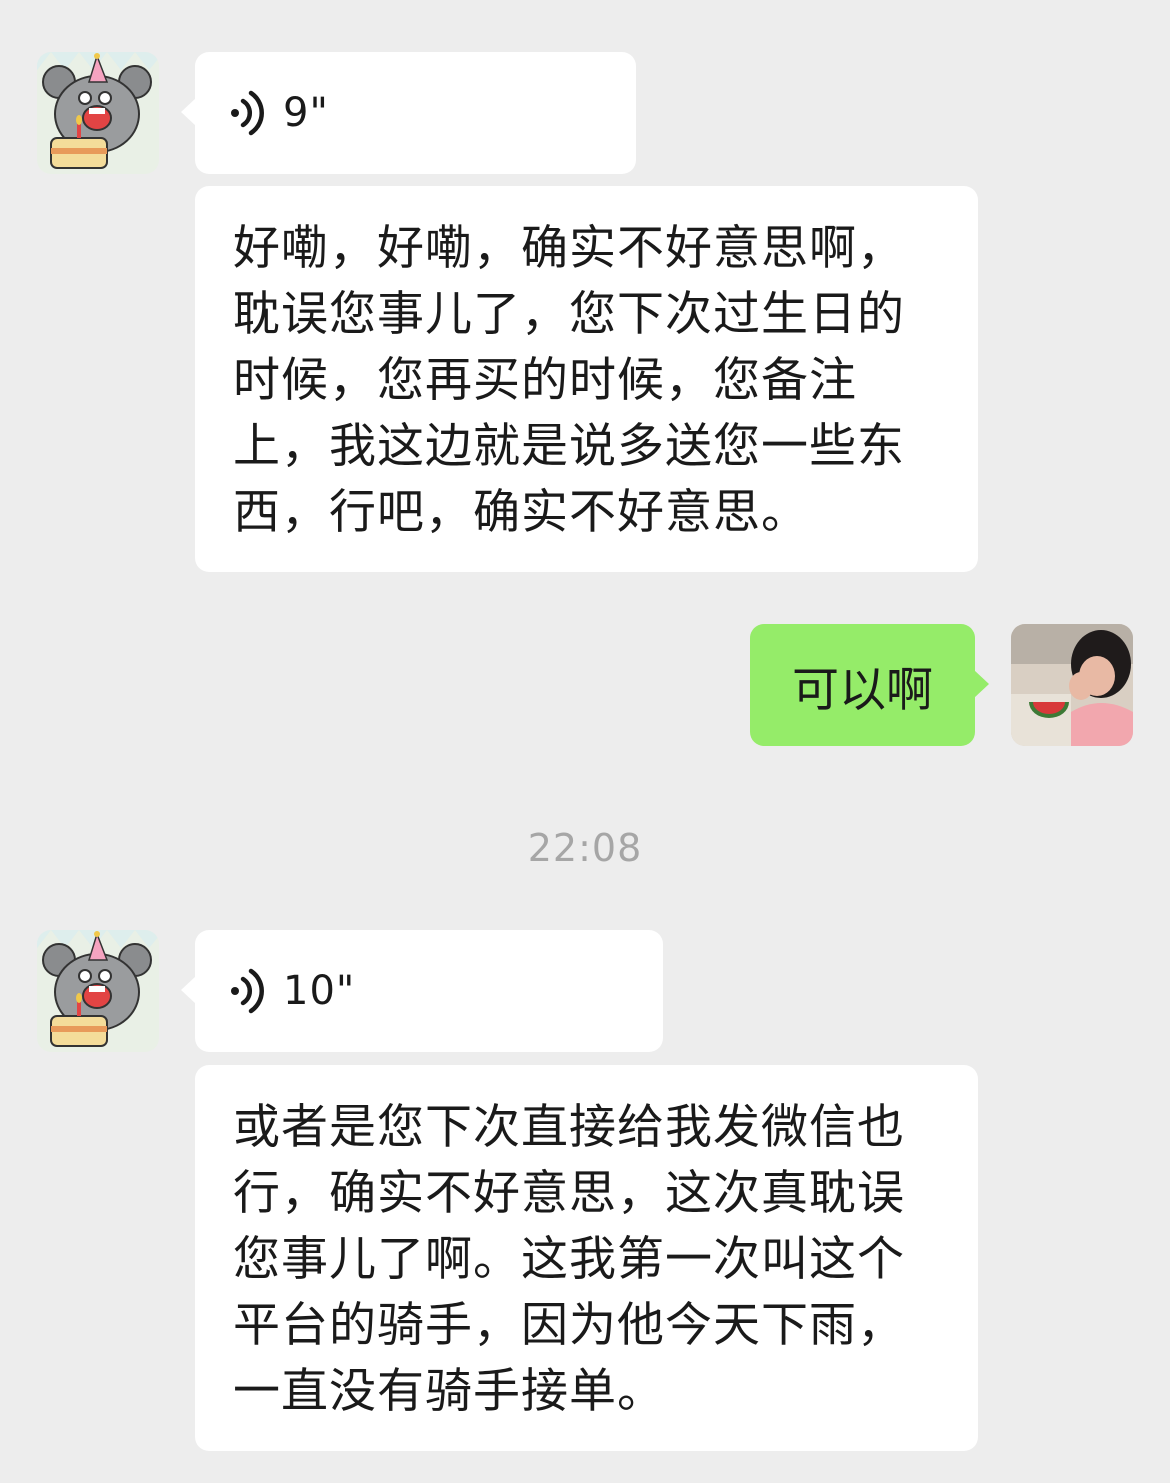  What do you see at coordinates (408, 113) in the screenshot?
I see `voice-message-bubble: 9"` at bounding box center [408, 113].